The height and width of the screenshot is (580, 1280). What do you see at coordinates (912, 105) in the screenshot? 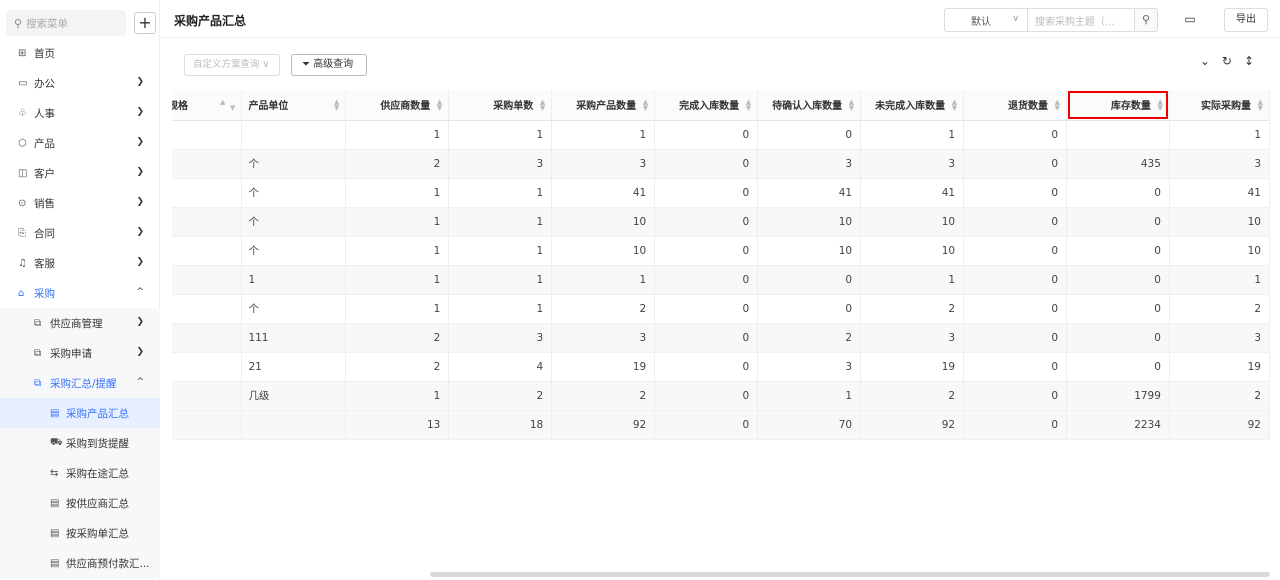
I see `col-header-unstocked-qty: 未完成入库数量 ▲ ▼` at bounding box center [912, 105].